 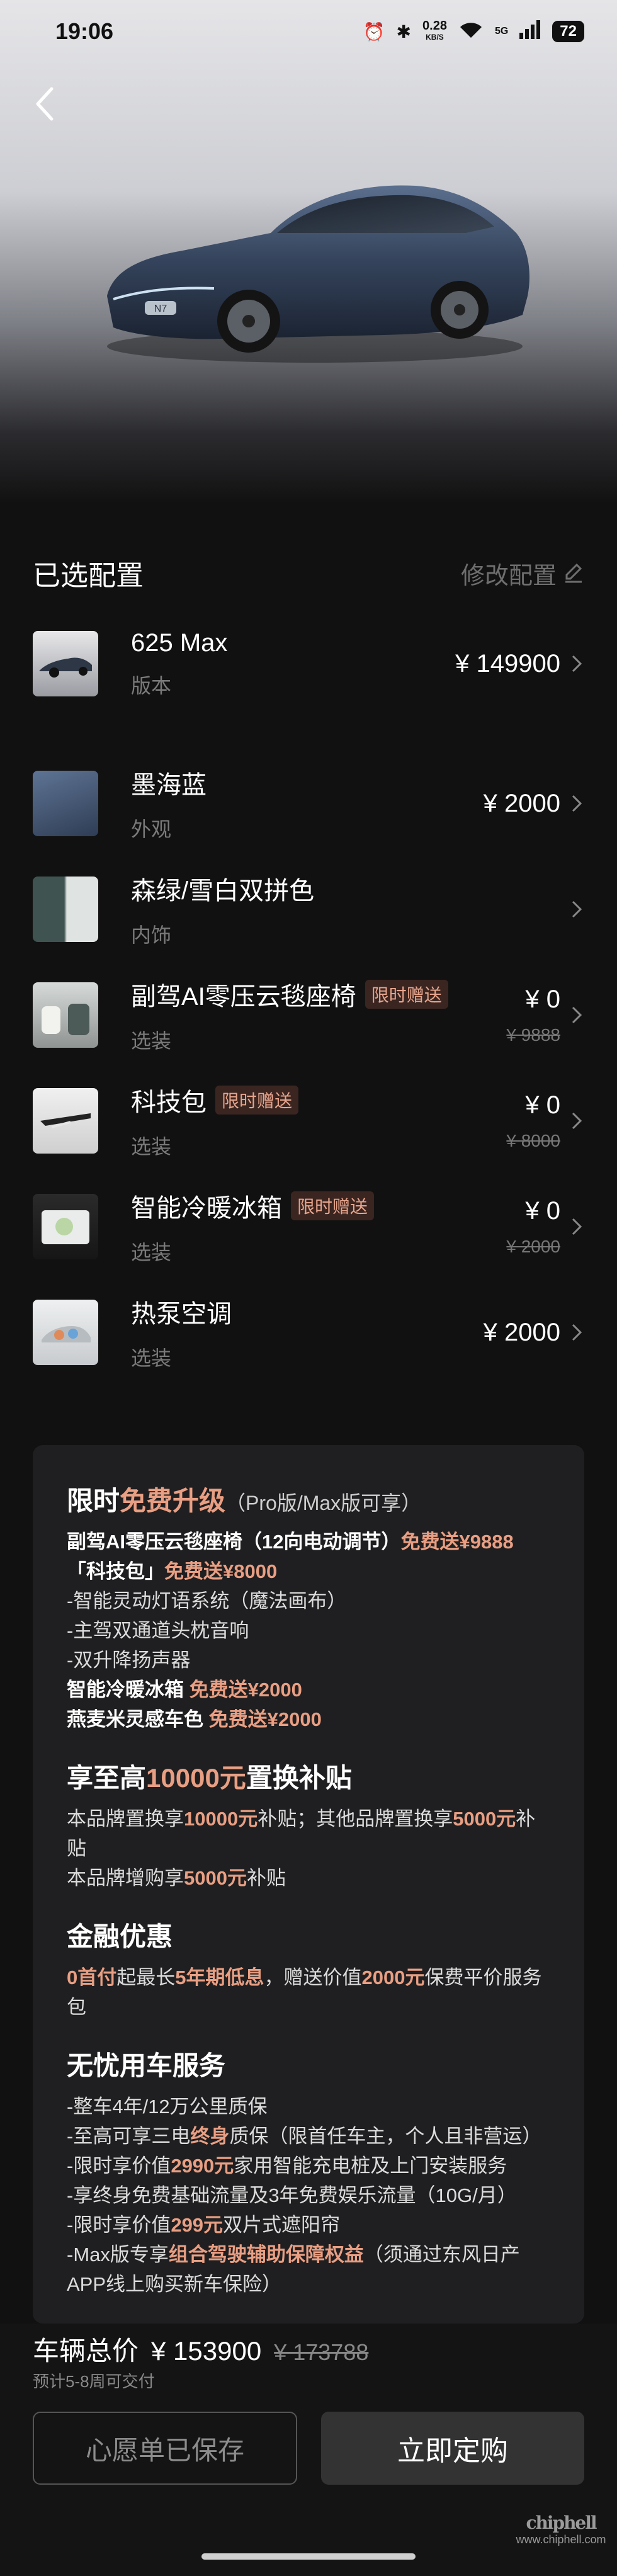 I want to click on promo-line: 燕麦米灵感车色 免费送¥2000, so click(x=194, y=1719).